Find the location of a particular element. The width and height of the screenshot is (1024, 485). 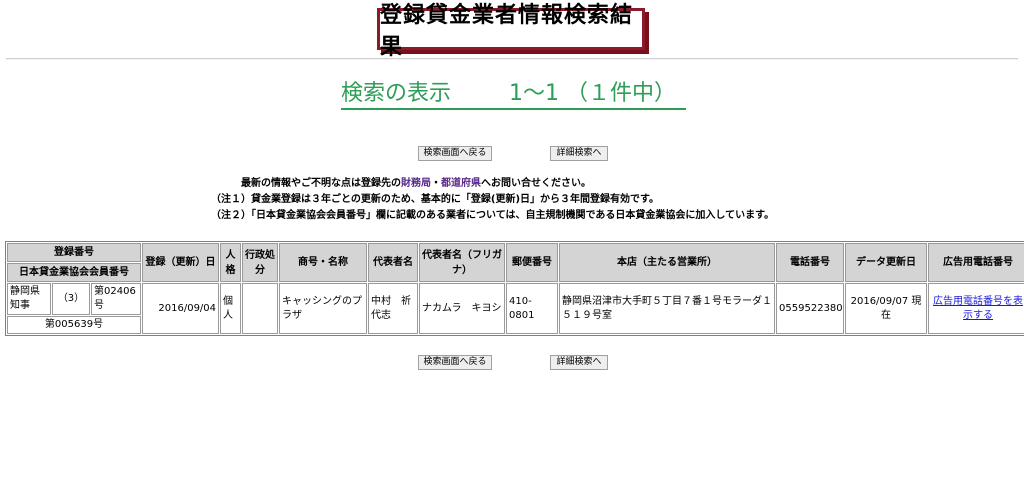

cell-personality: 個人 is located at coordinates (231, 308).